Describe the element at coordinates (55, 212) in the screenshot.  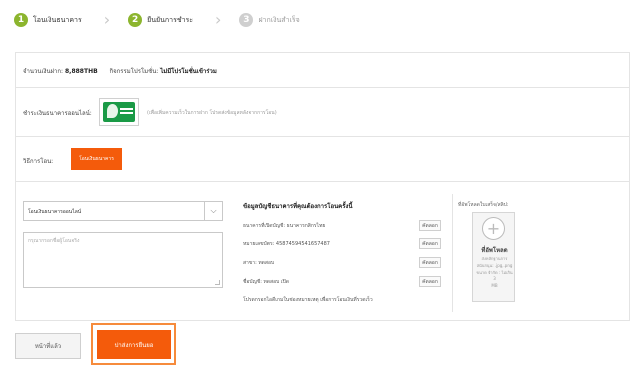
I see `transfer-type-value: โอนเงินธนาคารออนไลน์` at that location.